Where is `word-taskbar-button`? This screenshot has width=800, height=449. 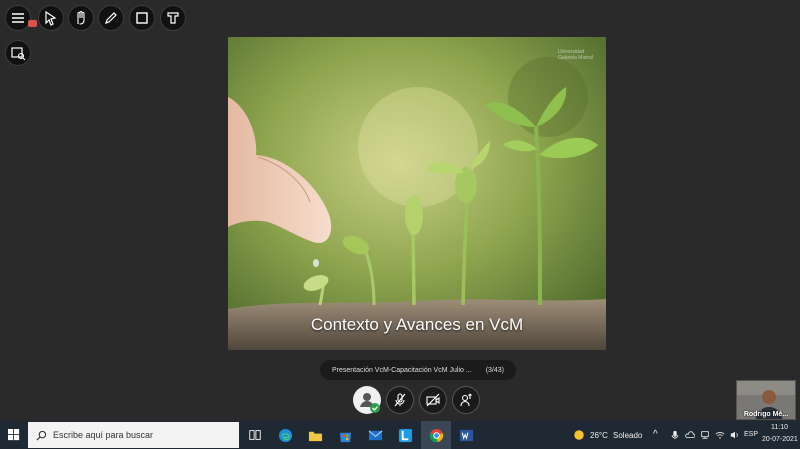
word-taskbar-button is located at coordinates (466, 435).